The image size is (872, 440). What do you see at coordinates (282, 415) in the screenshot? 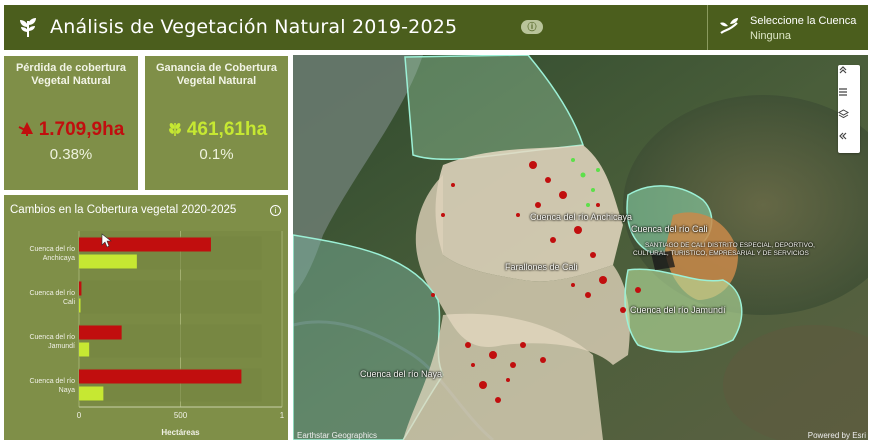
I see `x-tick-label: 1` at bounding box center [282, 415].